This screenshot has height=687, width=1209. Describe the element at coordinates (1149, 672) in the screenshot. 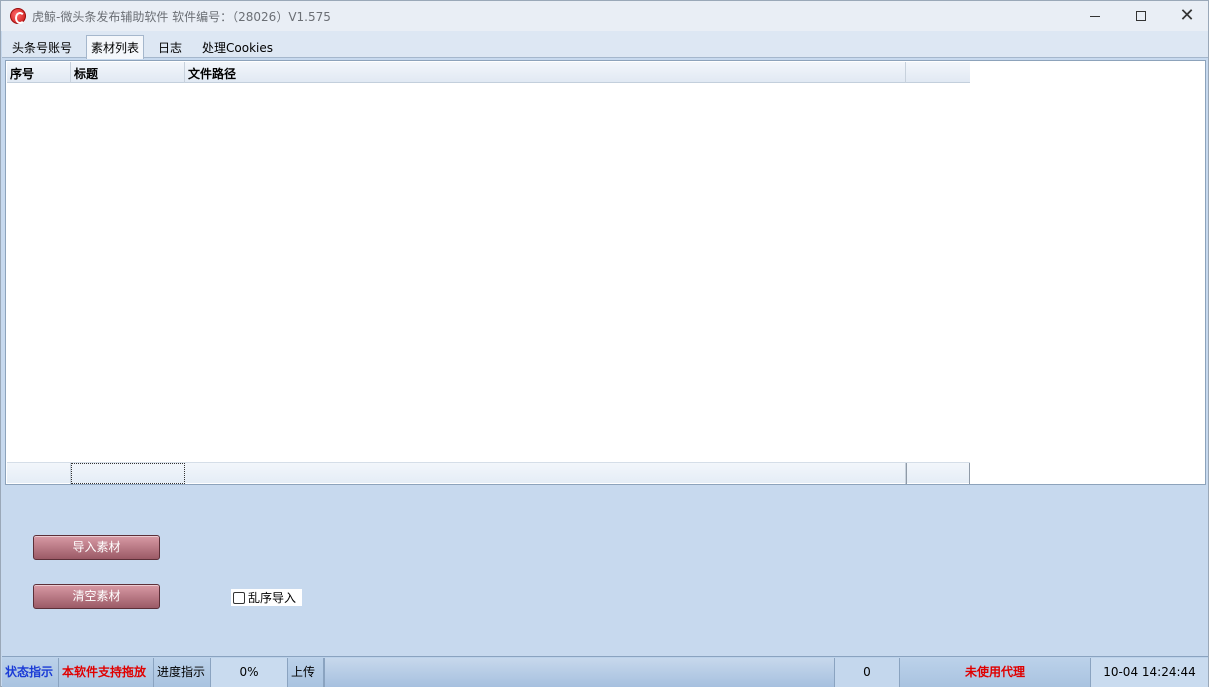

I see `datetime-display: 10-04 14:24:44` at that location.